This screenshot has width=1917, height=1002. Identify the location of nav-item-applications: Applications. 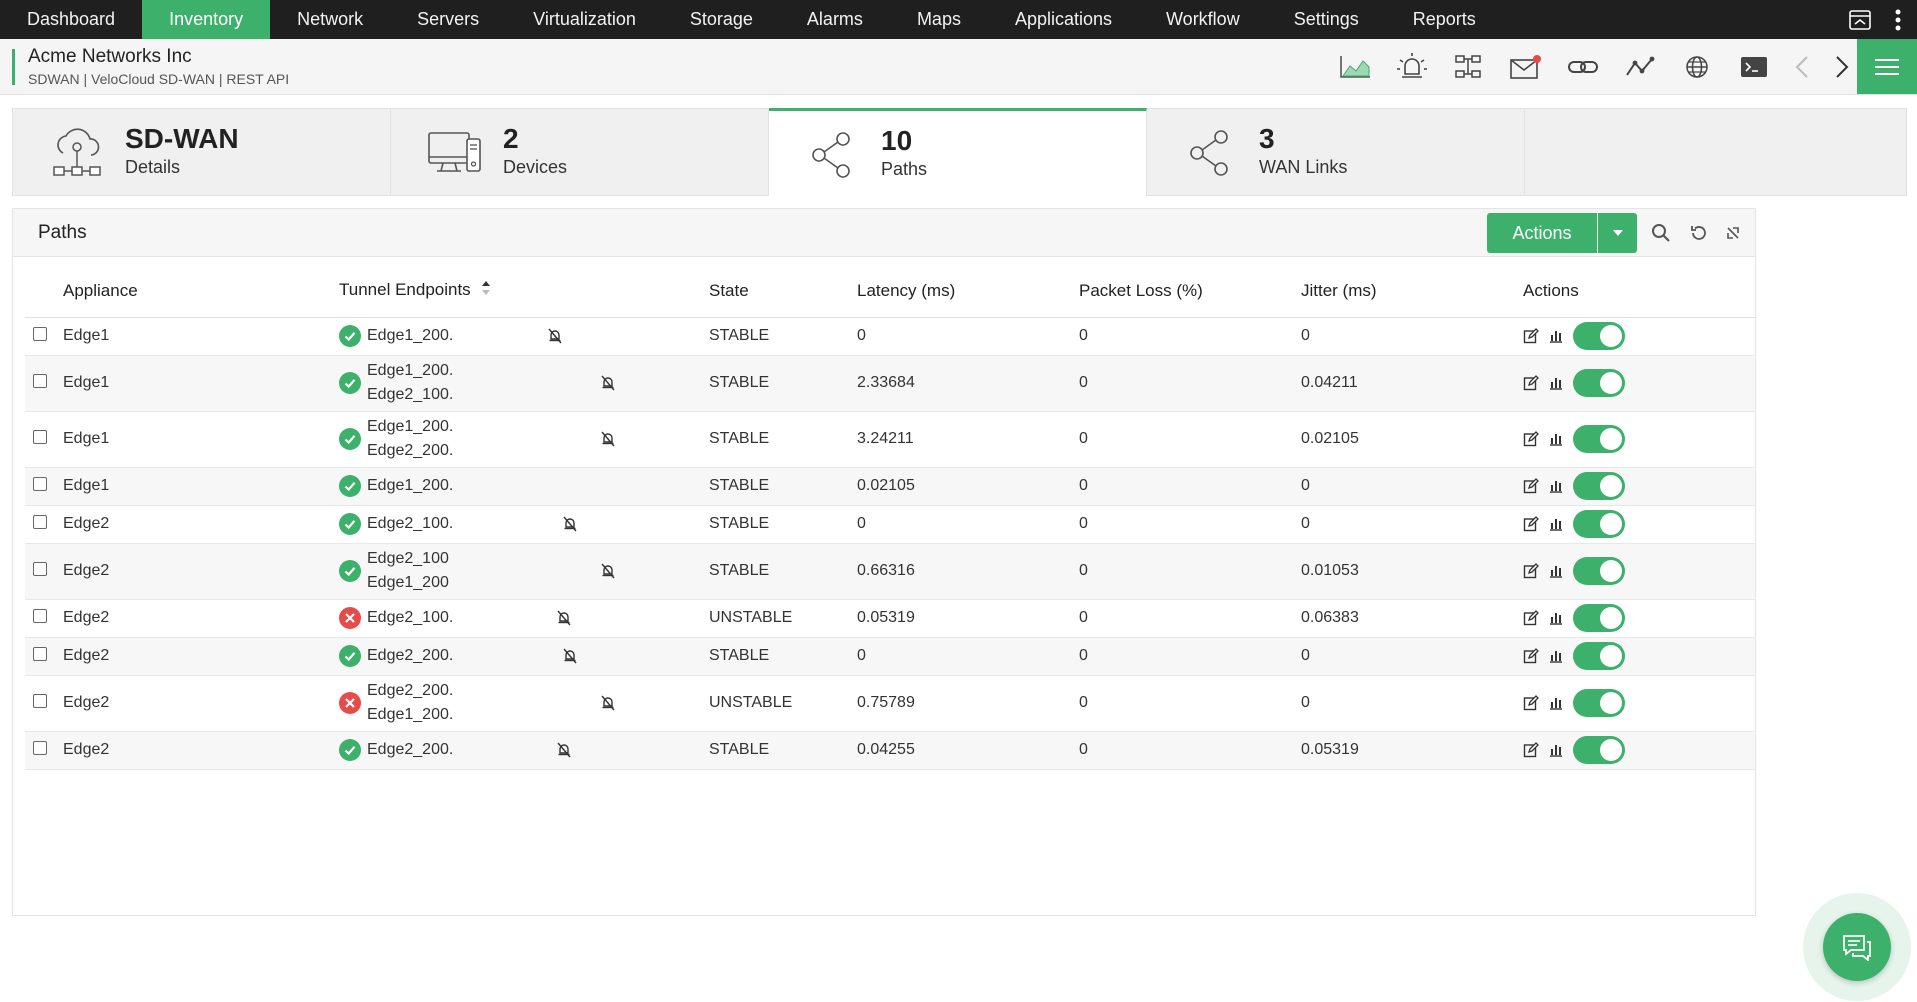
(1063, 19).